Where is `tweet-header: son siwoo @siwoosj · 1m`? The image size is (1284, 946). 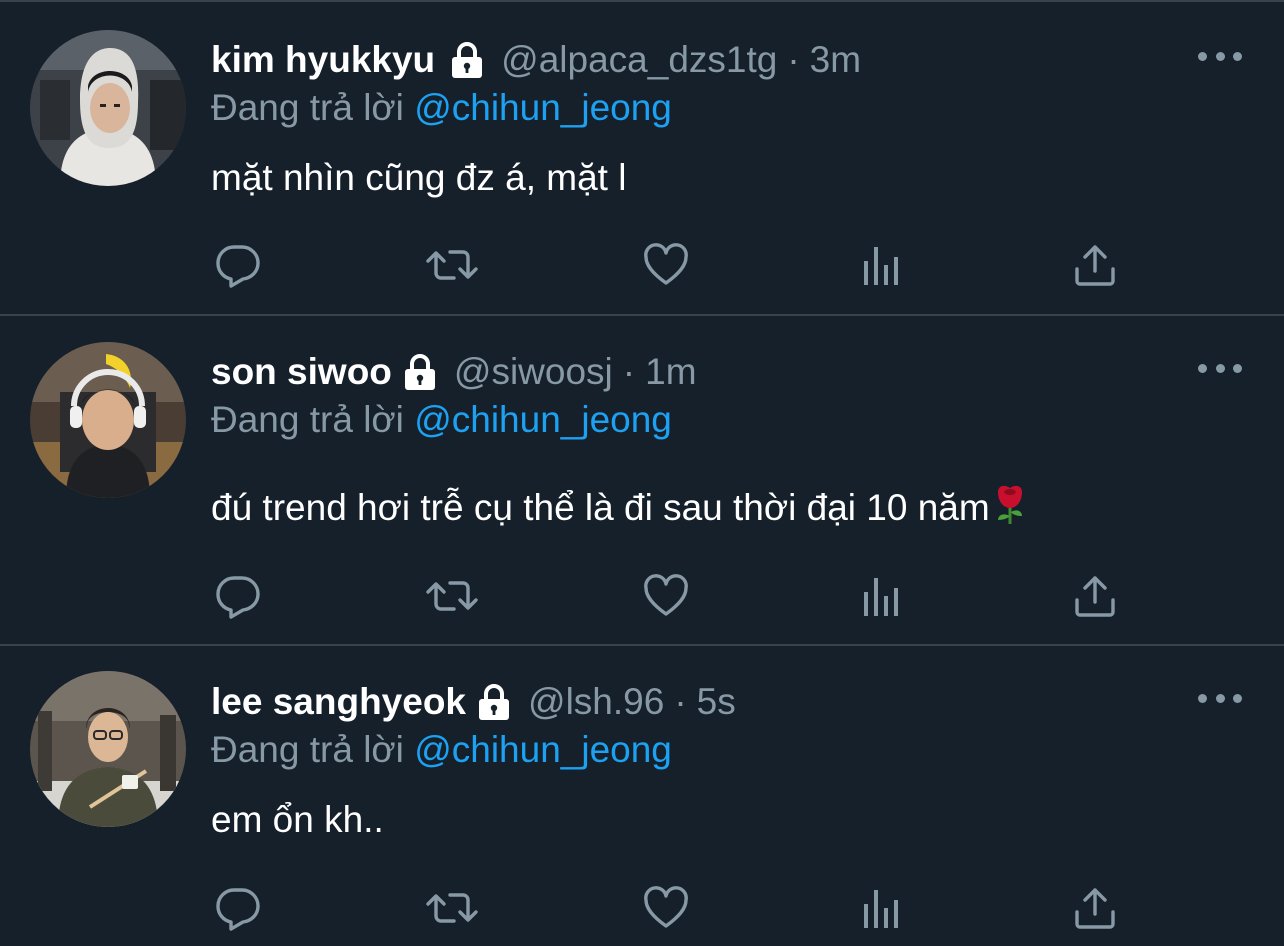 tweet-header: son siwoo @siwoosj · 1m is located at coordinates (454, 372).